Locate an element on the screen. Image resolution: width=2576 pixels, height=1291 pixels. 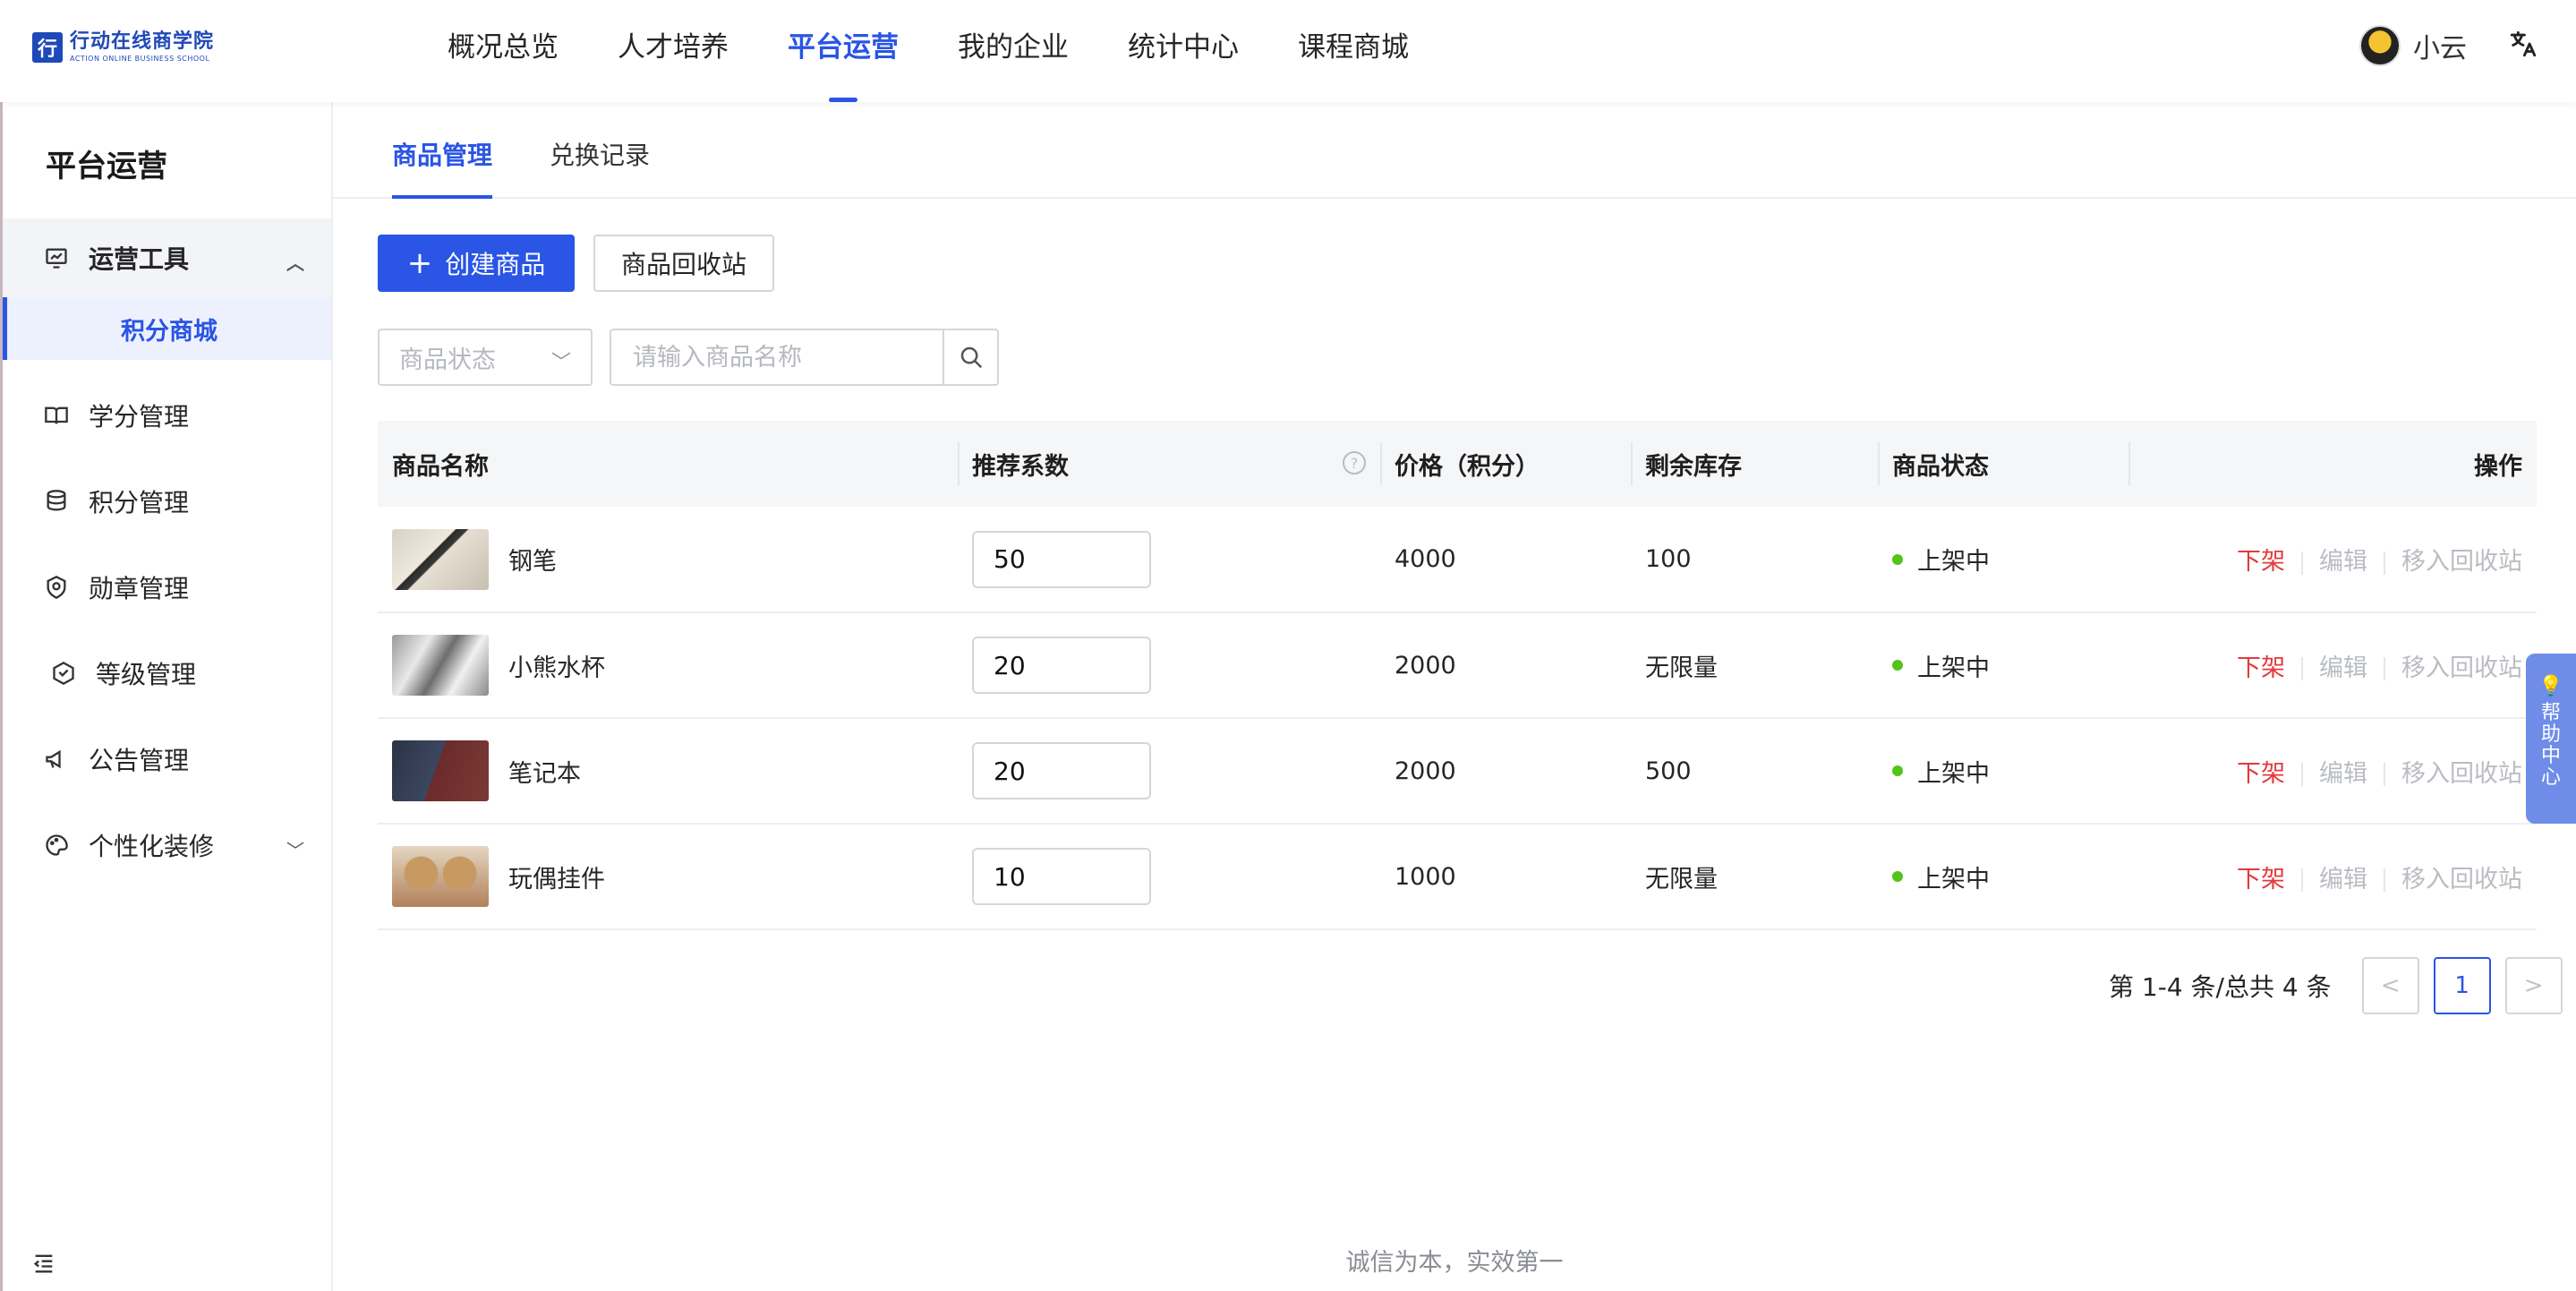
coin-stack-icon is located at coordinates (56, 501).